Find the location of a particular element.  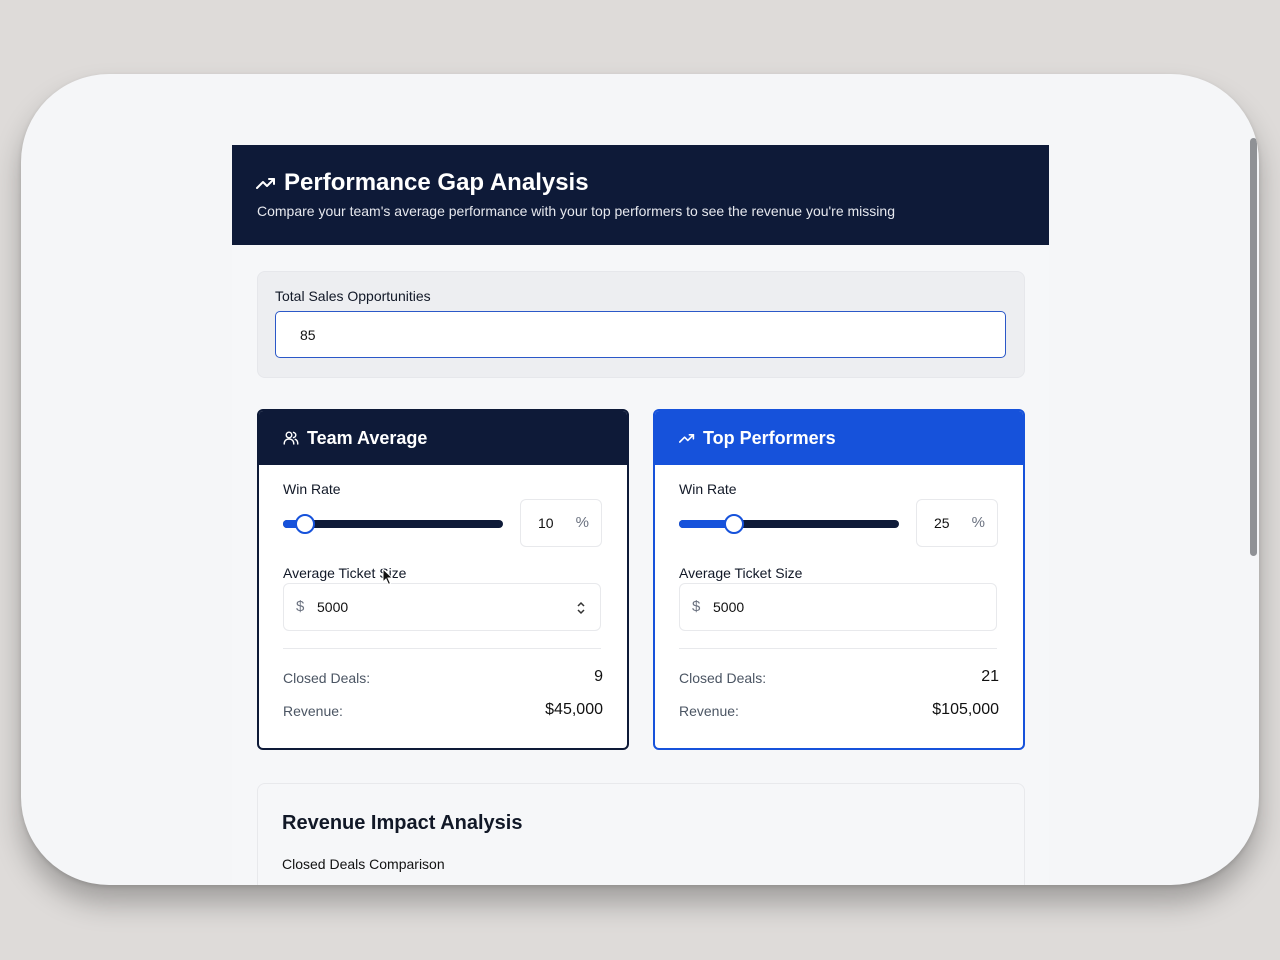

top-percent-symbol: % is located at coordinates (978, 522).